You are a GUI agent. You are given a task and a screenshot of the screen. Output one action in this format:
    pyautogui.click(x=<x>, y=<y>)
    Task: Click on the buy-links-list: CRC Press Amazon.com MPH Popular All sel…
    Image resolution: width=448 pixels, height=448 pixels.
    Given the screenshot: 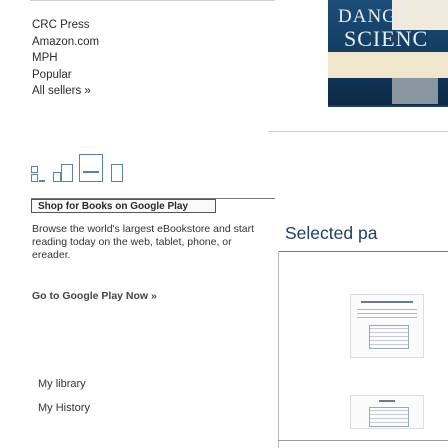 What is the action you would take?
    pyautogui.click(x=152, y=58)
    